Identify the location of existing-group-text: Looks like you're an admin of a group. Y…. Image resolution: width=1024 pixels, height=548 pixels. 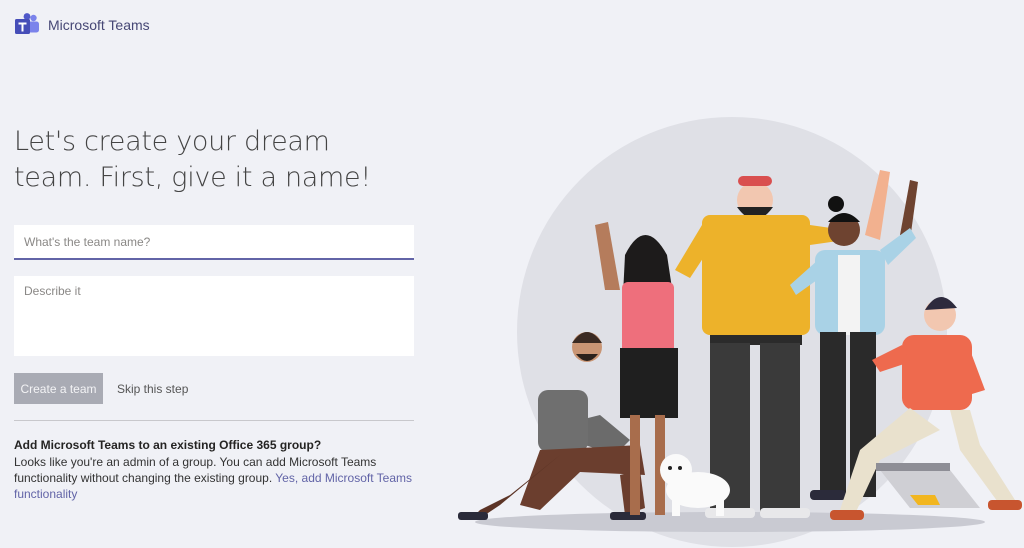
(214, 478).